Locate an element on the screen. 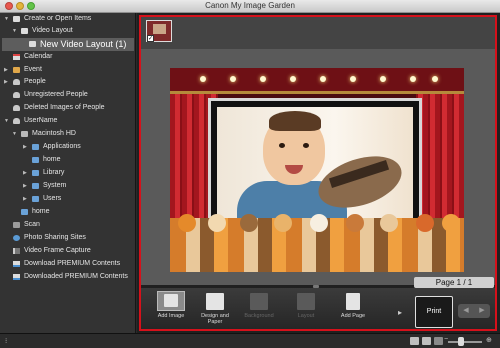  zoom-slider is located at coordinates (465, 342).